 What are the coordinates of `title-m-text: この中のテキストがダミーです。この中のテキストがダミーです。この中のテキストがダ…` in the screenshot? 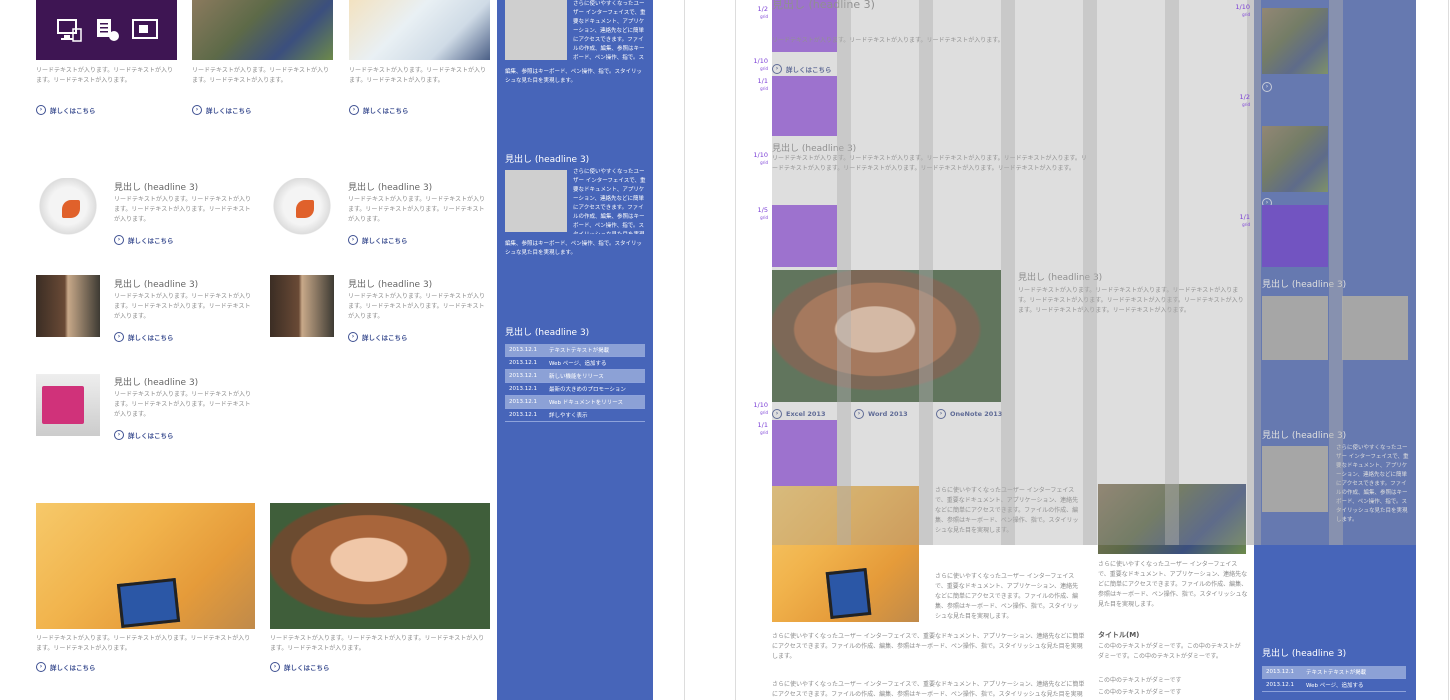 It's located at (1169, 651).